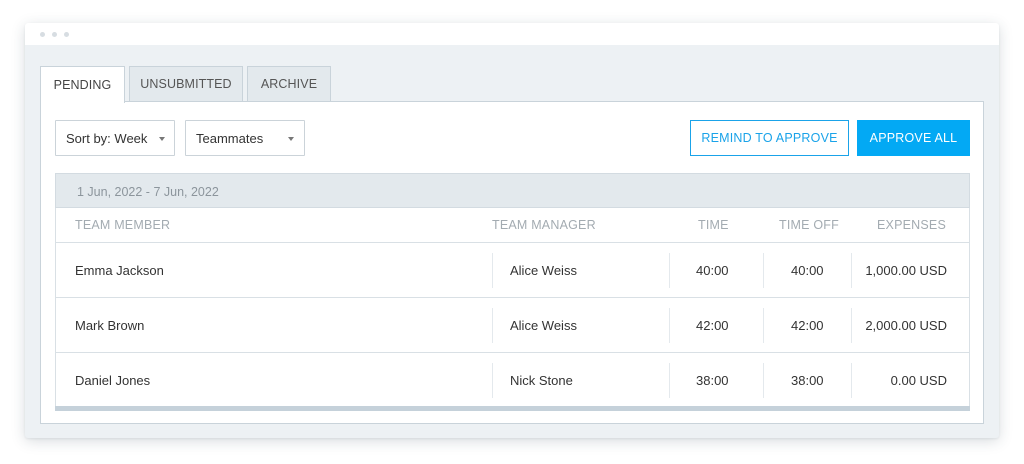 This screenshot has height=464, width=1024. I want to click on column-header-team-manager: TEAM MANAGER, so click(544, 225).